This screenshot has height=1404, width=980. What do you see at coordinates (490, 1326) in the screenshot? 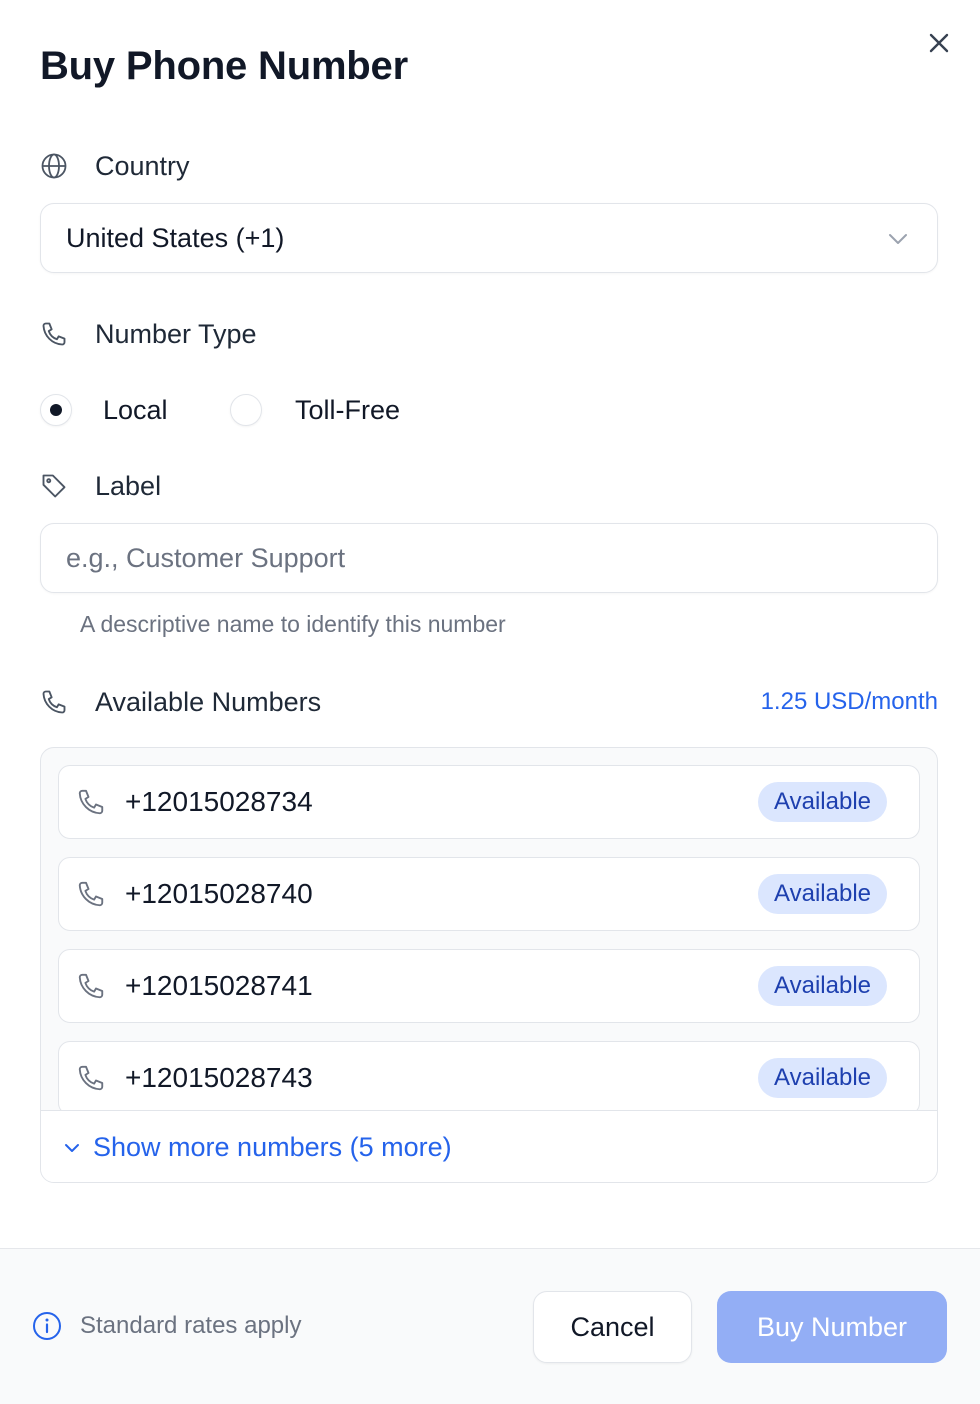
I see `dialog-footer: Standard rates apply Cancel Buy Number` at bounding box center [490, 1326].